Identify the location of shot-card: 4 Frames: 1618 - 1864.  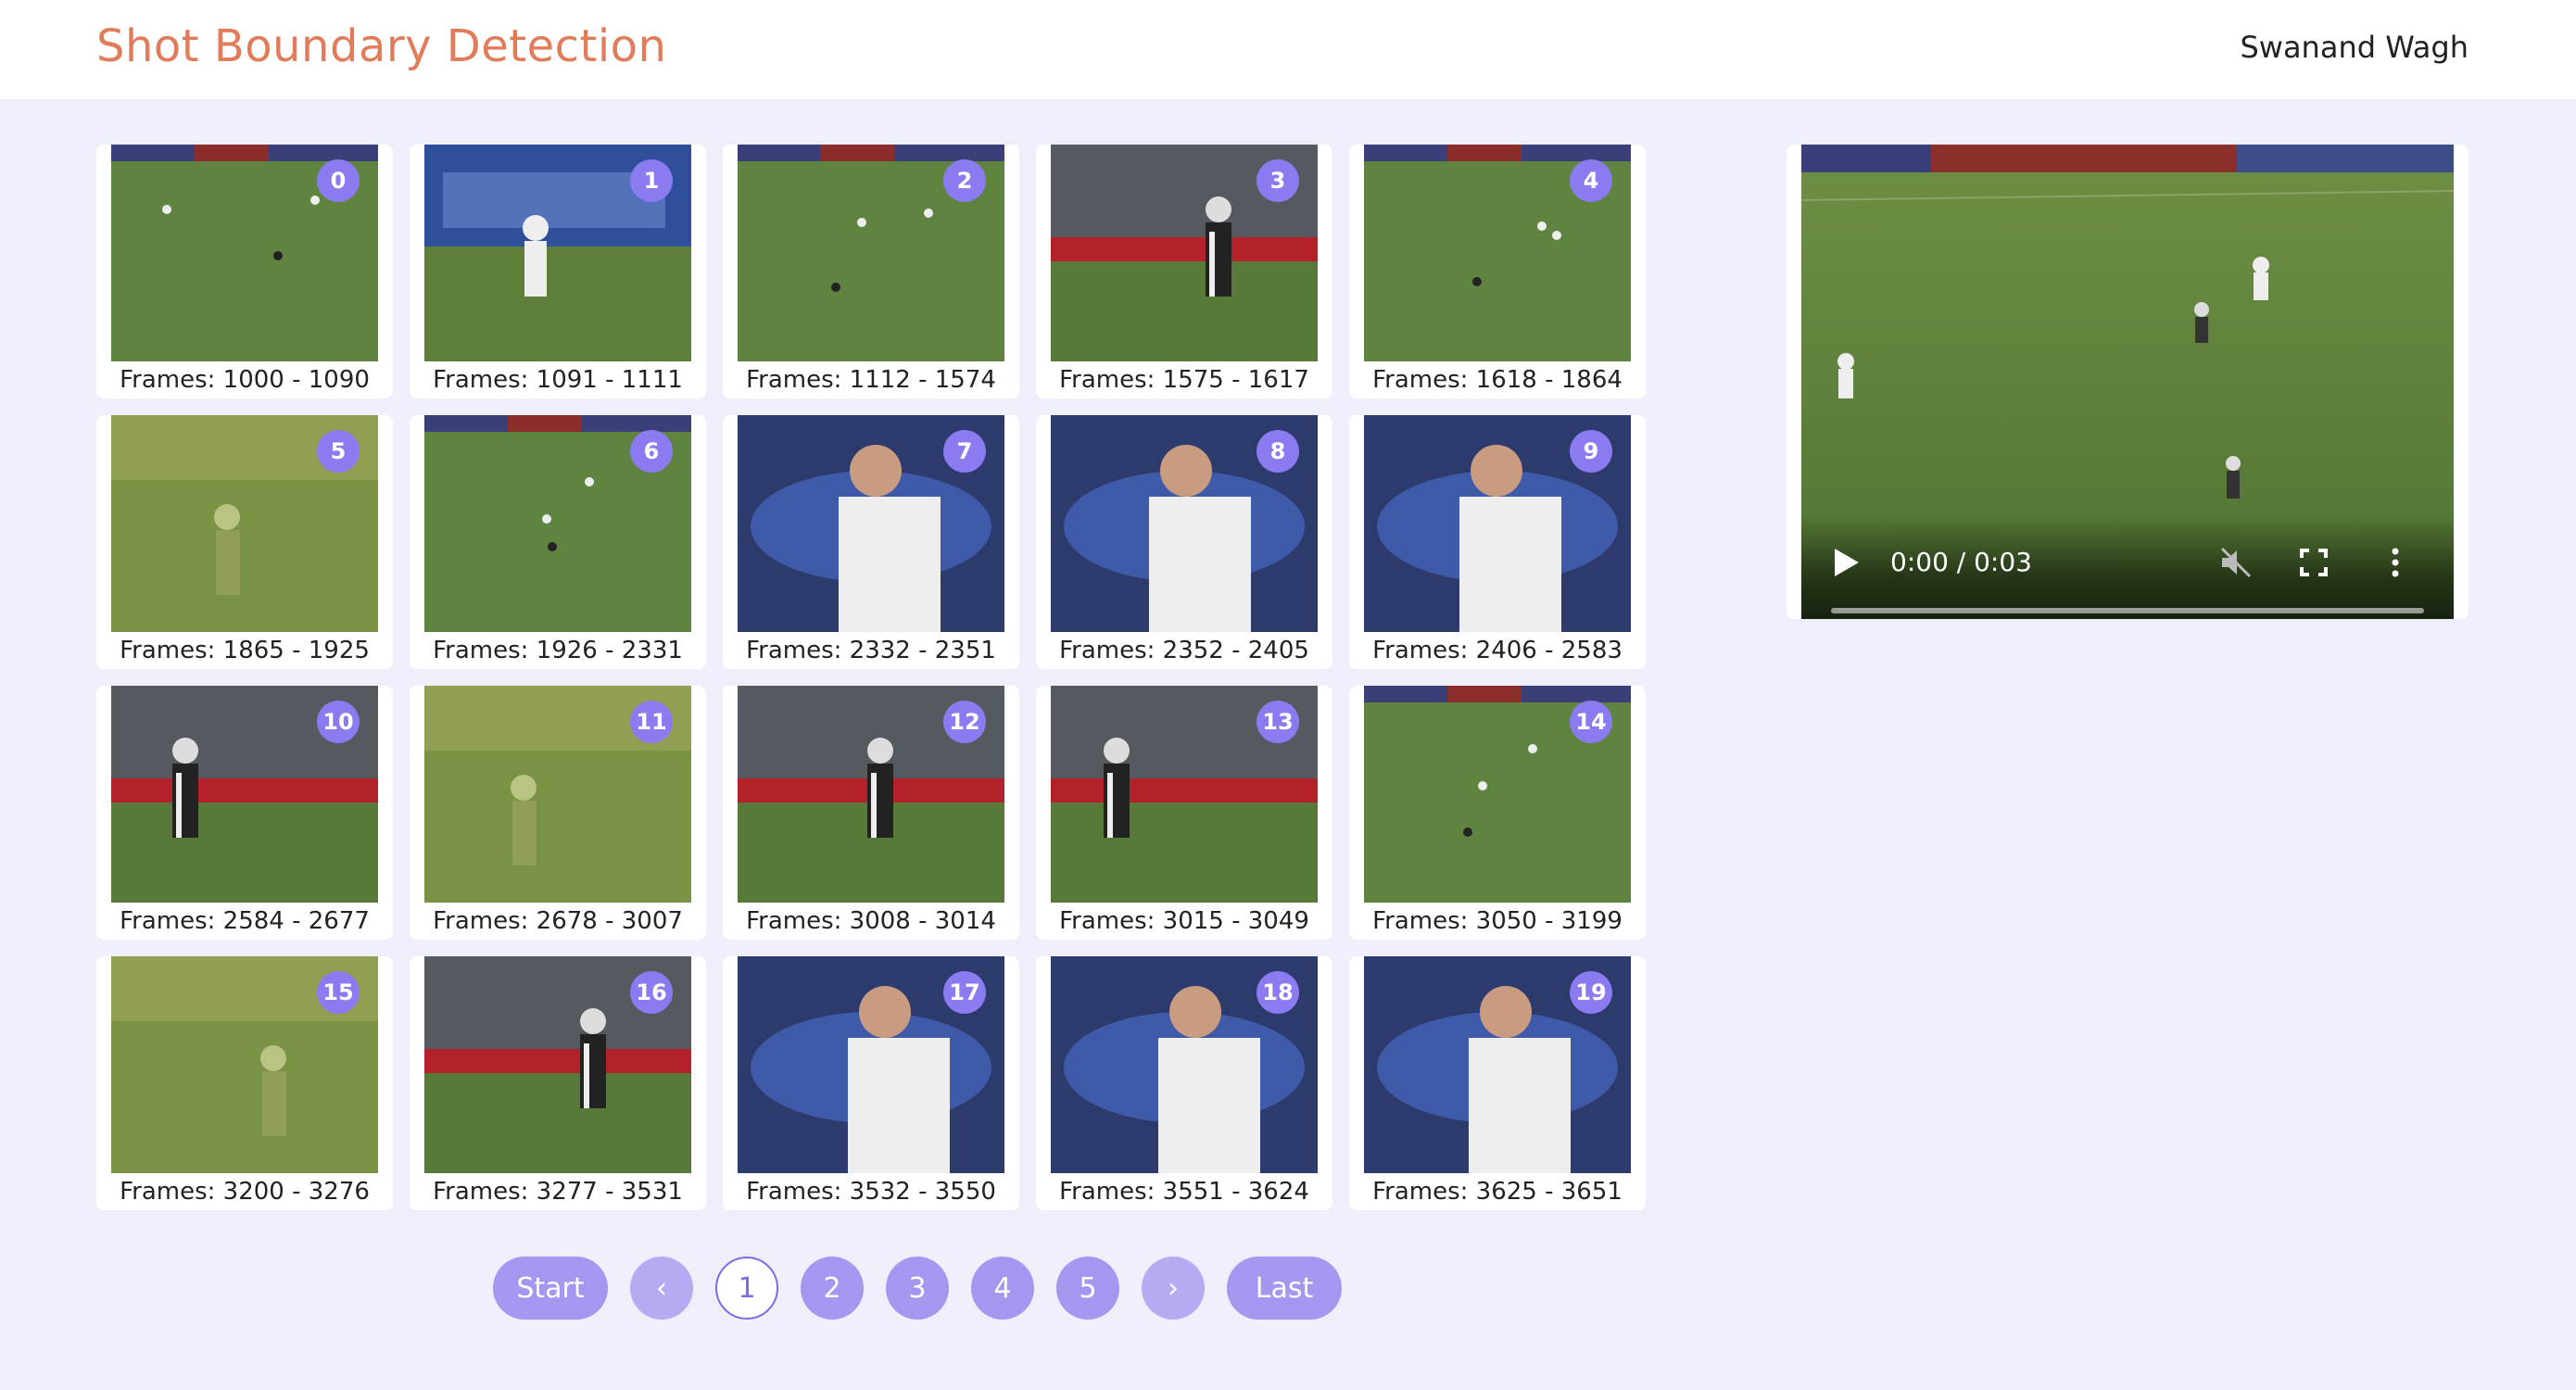
(1497, 271).